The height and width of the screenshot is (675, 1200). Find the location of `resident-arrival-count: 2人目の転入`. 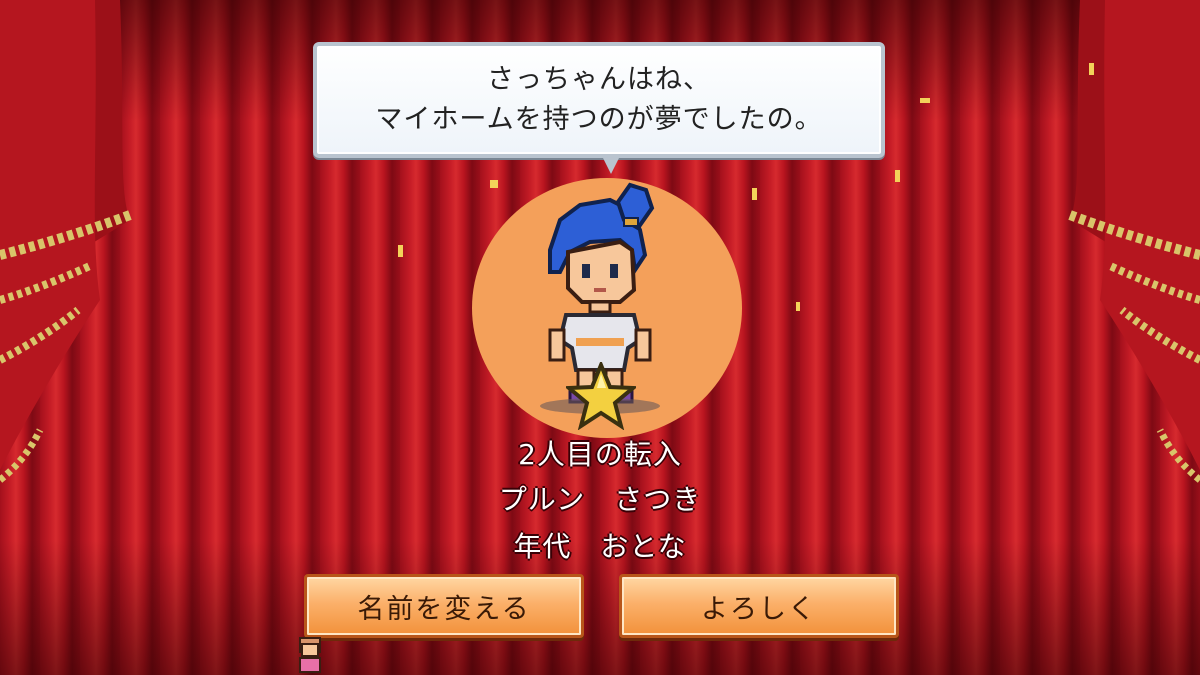

resident-arrival-count: 2人目の転入 is located at coordinates (600, 454).